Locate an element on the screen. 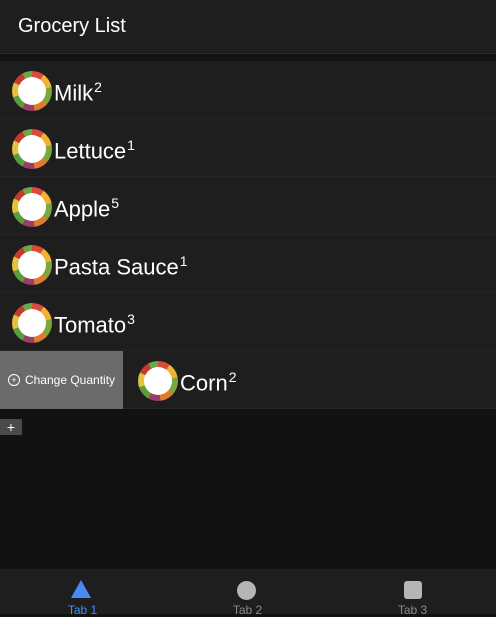  add-item-button: + is located at coordinates (11, 427).